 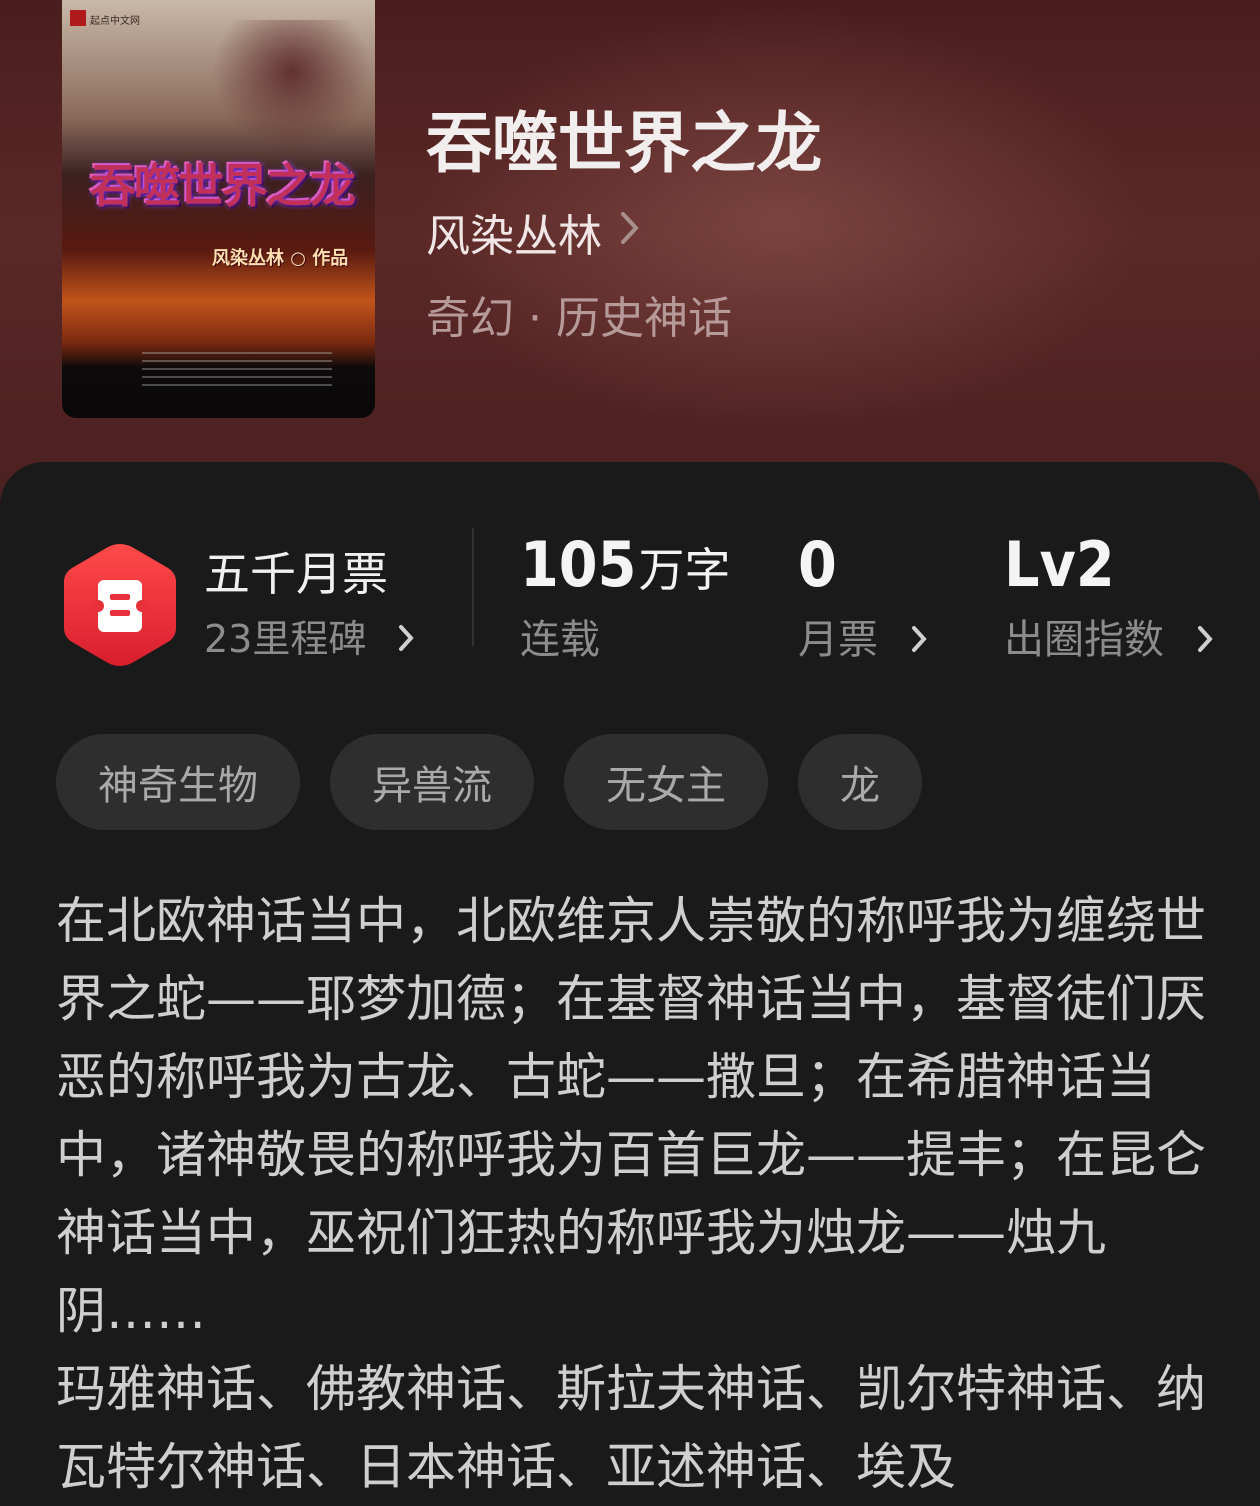 I want to click on tag-chip: 神奇生物, so click(x=178, y=782).